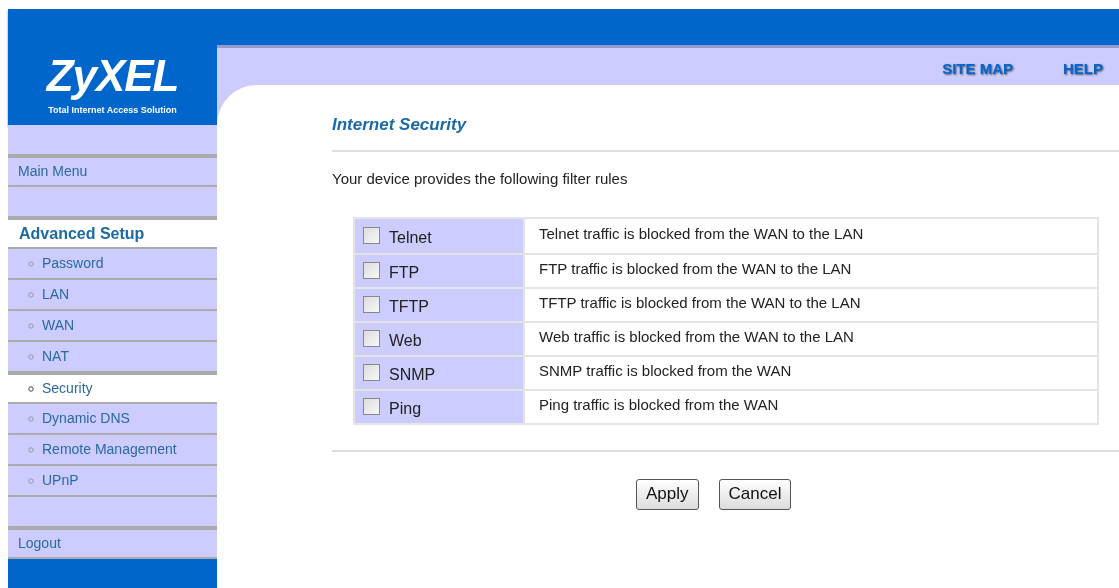  What do you see at coordinates (112, 110) in the screenshot?
I see `logo-tagline: Total Internet Access Solution` at bounding box center [112, 110].